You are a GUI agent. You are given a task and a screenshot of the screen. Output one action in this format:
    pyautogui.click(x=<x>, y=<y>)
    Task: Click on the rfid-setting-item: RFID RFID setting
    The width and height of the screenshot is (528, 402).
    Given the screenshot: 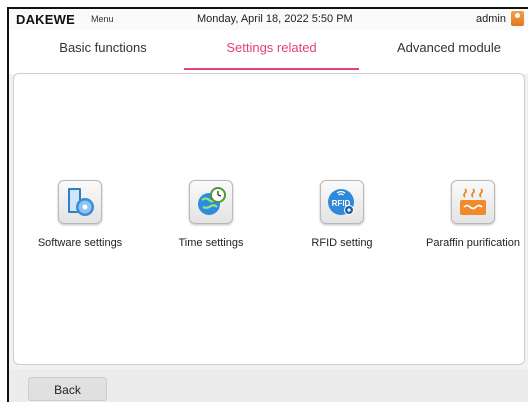 What is the action you would take?
    pyautogui.click(x=342, y=214)
    